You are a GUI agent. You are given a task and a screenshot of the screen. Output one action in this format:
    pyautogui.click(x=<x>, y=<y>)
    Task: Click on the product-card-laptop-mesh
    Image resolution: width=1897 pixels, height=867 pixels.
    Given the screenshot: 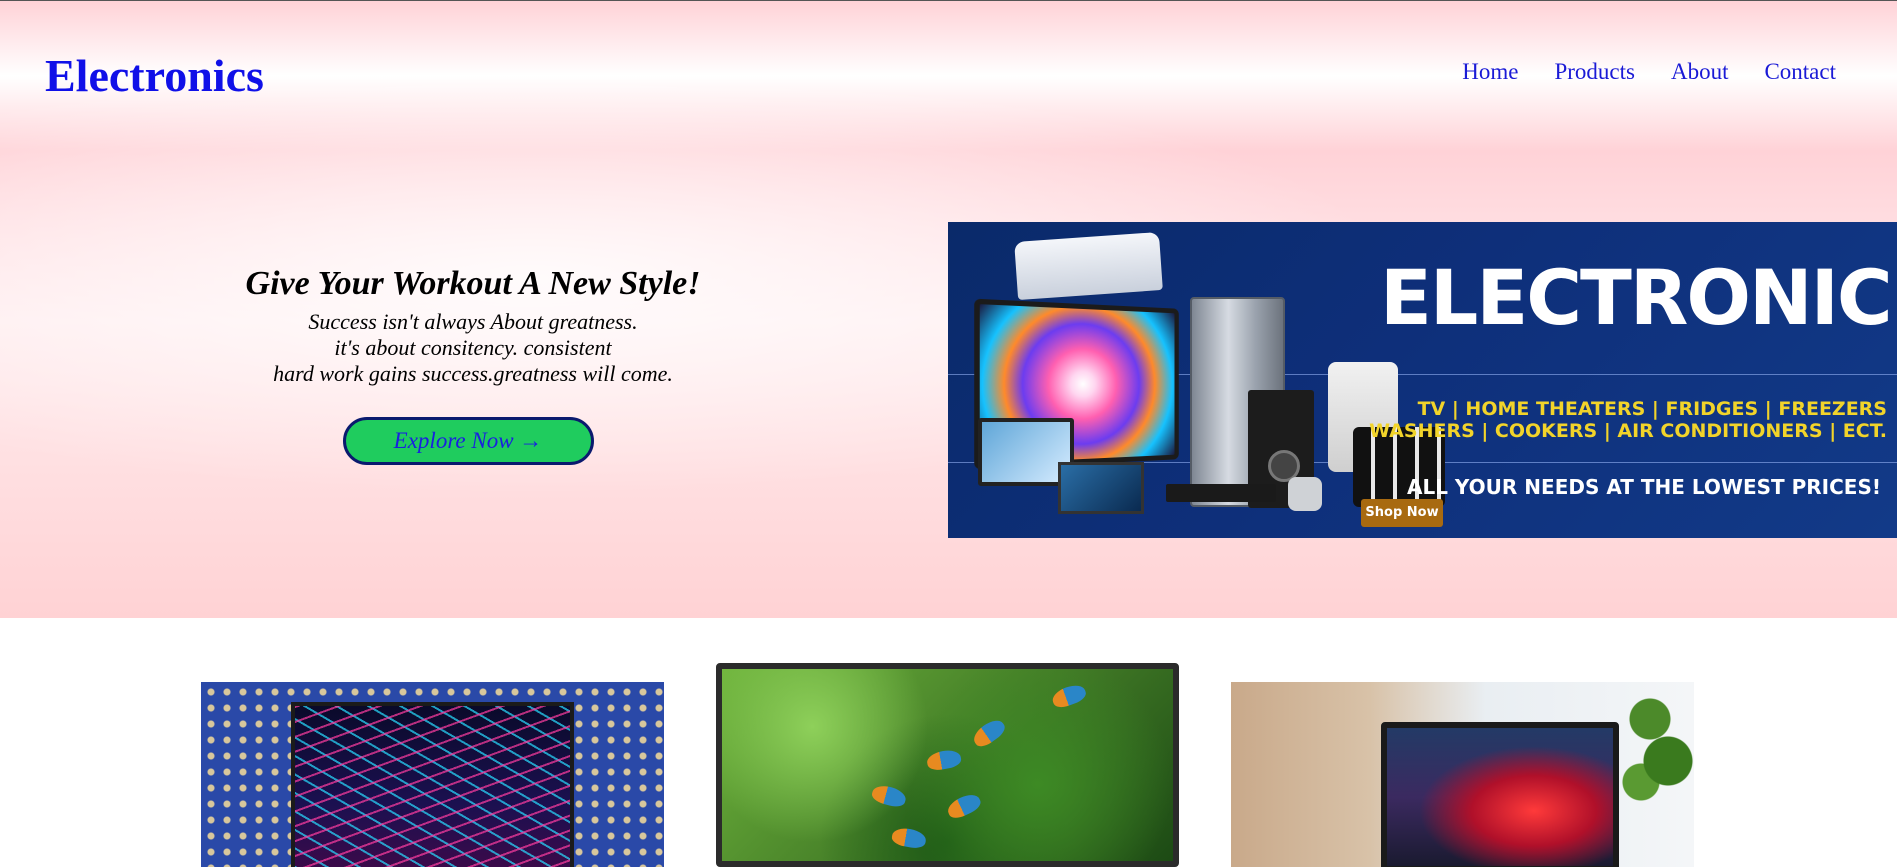 What is the action you would take?
    pyautogui.click(x=432, y=774)
    